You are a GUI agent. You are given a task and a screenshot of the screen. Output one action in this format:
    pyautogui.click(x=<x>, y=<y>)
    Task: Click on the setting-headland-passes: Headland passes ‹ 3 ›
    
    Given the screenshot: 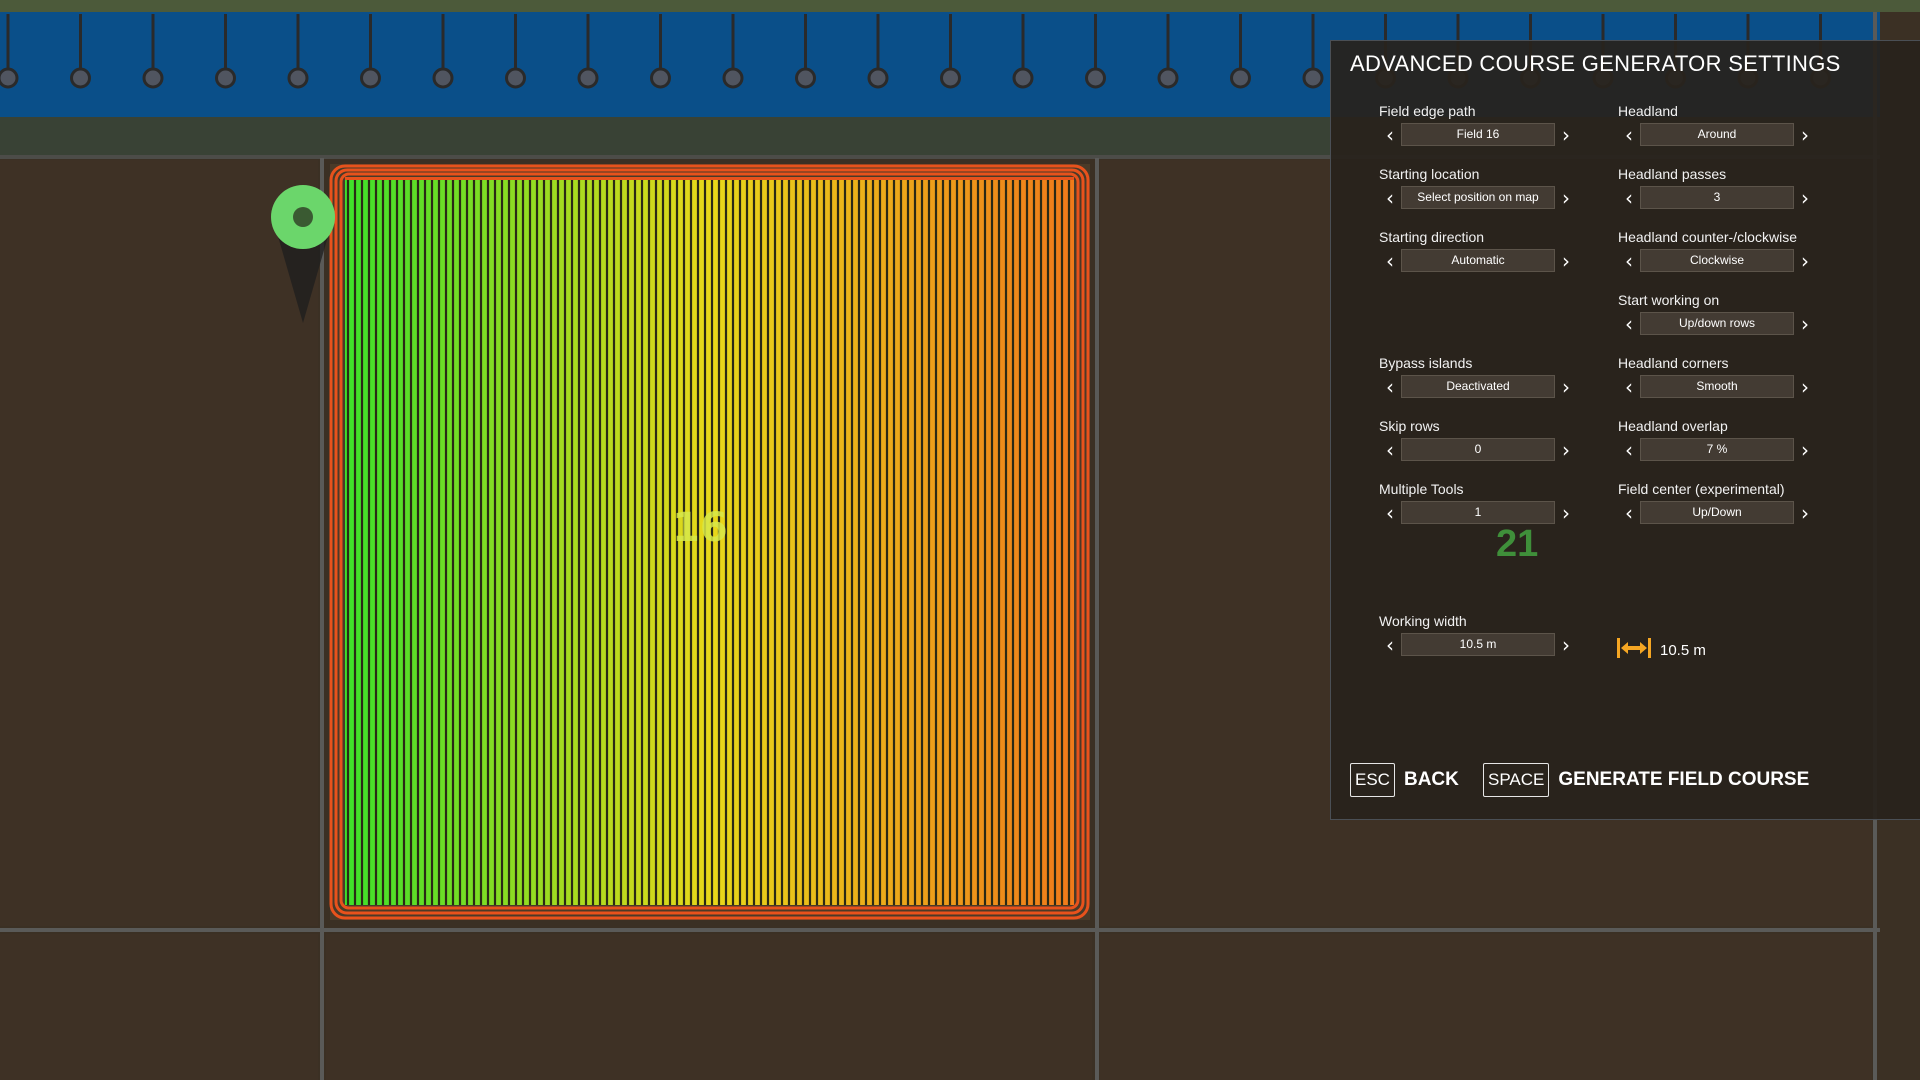 What is the action you would take?
    pyautogui.click(x=1717, y=186)
    